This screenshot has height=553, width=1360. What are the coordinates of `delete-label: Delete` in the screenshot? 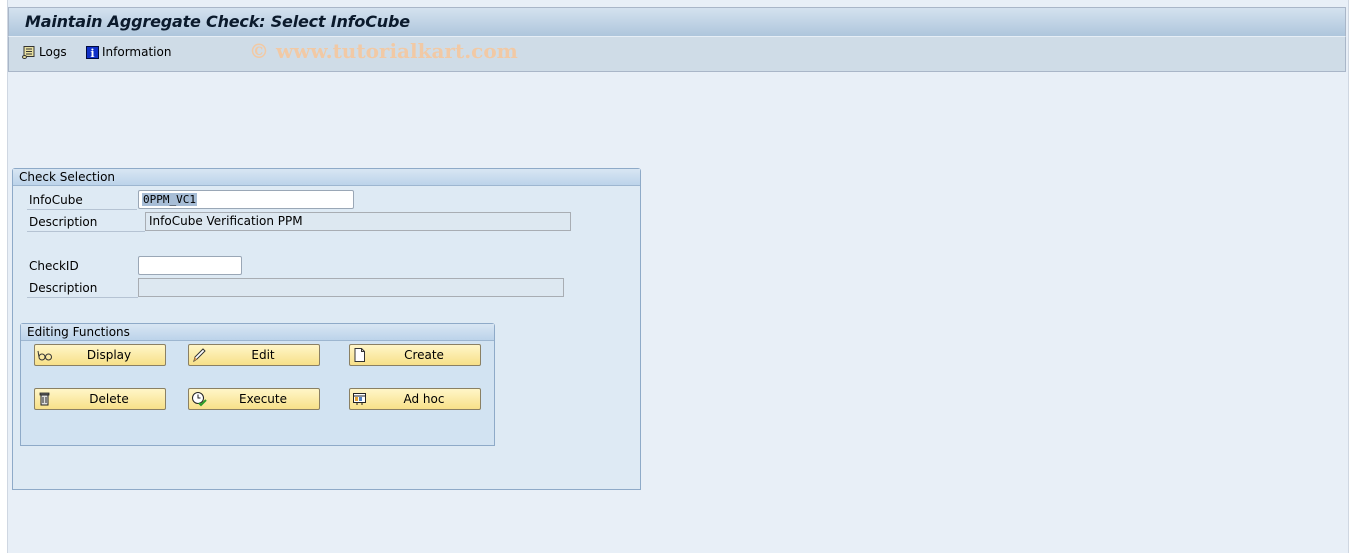 It's located at (109, 399).